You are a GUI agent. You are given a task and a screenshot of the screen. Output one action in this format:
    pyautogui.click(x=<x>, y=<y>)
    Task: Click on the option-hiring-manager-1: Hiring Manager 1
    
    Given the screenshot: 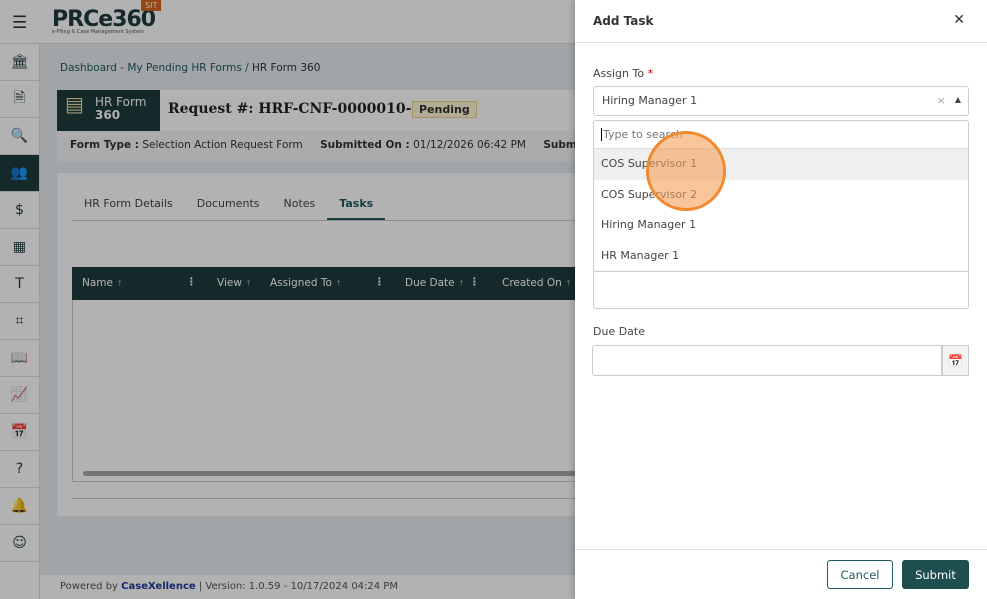 What is the action you would take?
    pyautogui.click(x=781, y=225)
    